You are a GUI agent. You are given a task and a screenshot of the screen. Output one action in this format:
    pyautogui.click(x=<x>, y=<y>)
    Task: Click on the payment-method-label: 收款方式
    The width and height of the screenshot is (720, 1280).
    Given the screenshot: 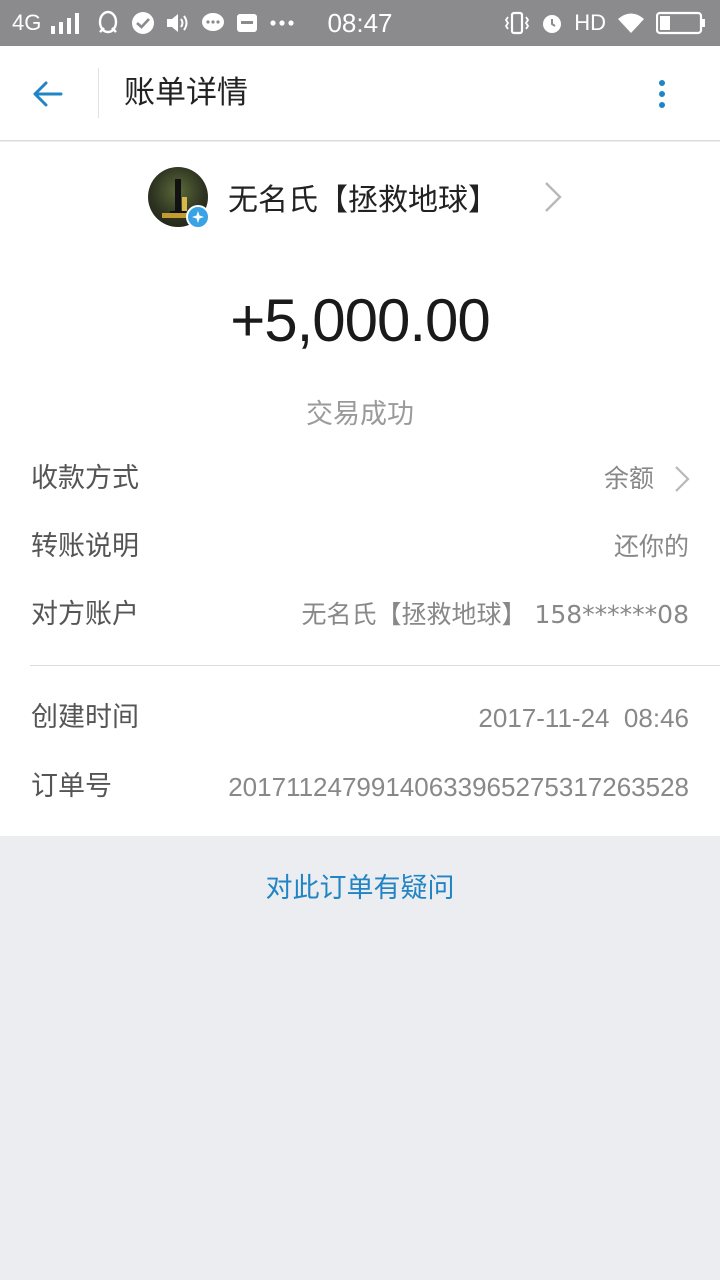 What is the action you would take?
    pyautogui.click(x=85, y=478)
    